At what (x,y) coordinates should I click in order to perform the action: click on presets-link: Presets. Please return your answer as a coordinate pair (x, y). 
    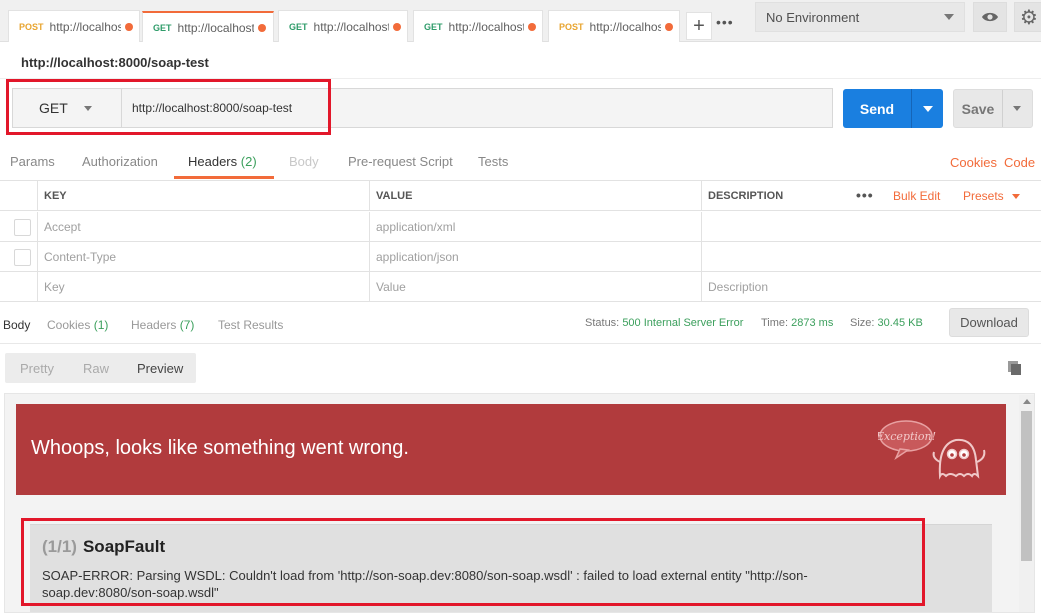
    Looking at the image, I should click on (992, 196).